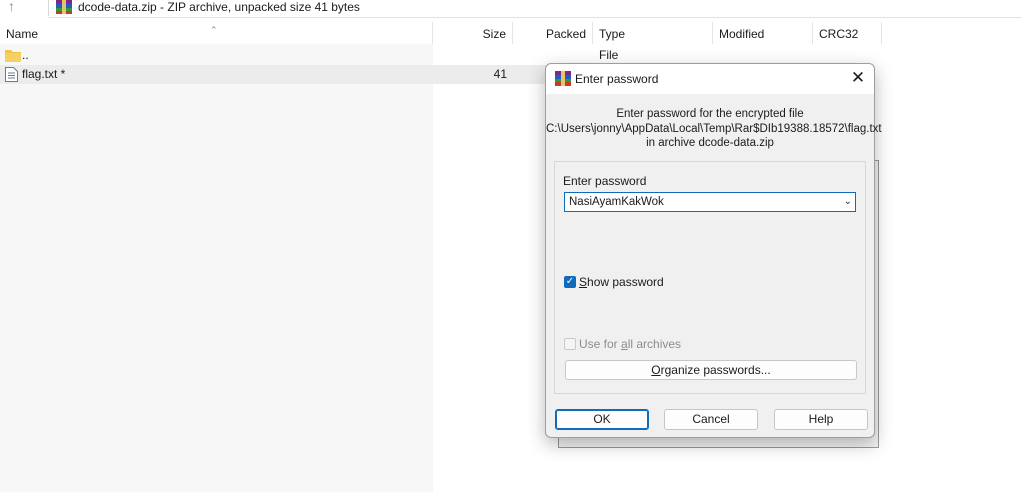 Image resolution: width=1022 pixels, height=492 pixels. Describe the element at coordinates (500, 74) in the screenshot. I see `row-size: 41` at that location.